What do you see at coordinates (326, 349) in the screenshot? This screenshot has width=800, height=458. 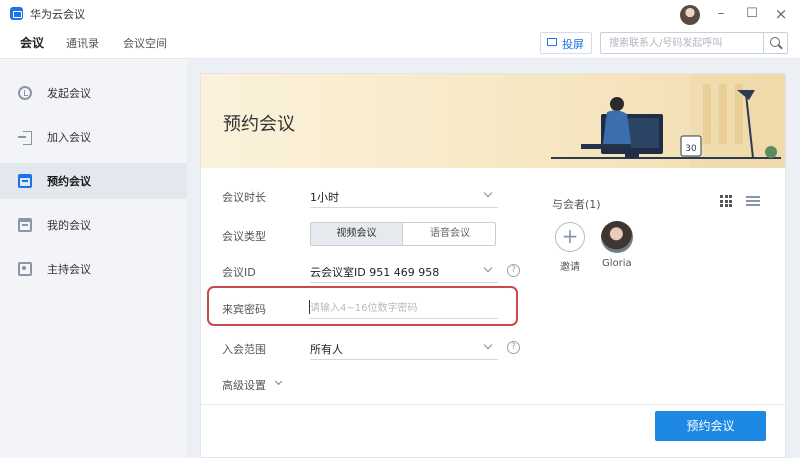 I see `join-scope-select: 所有人` at bounding box center [326, 349].